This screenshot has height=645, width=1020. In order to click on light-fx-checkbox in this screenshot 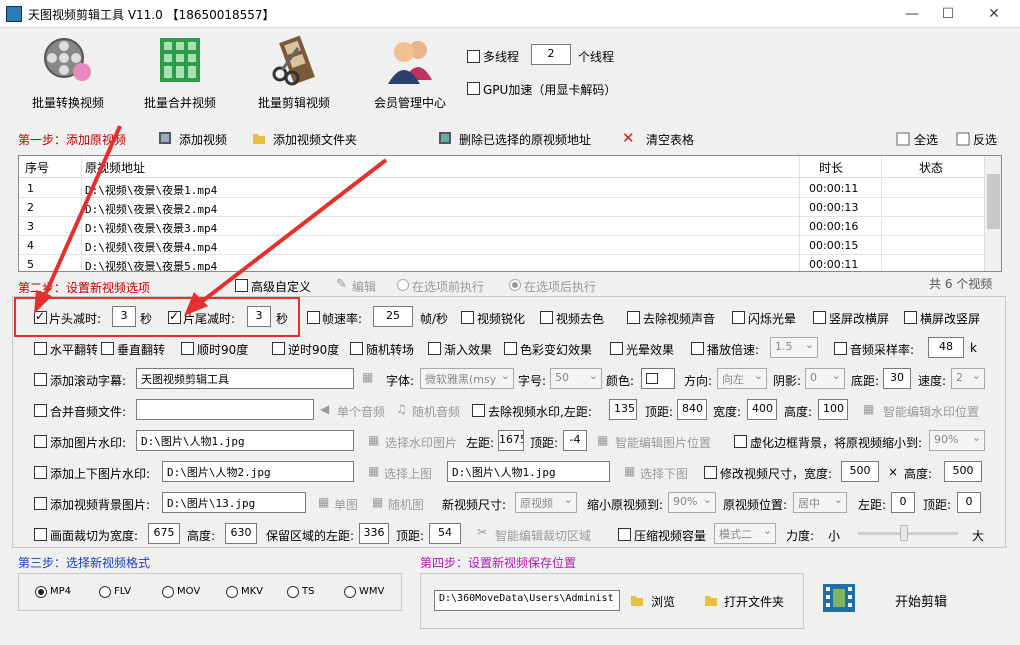, I will do `click(616, 348)`.